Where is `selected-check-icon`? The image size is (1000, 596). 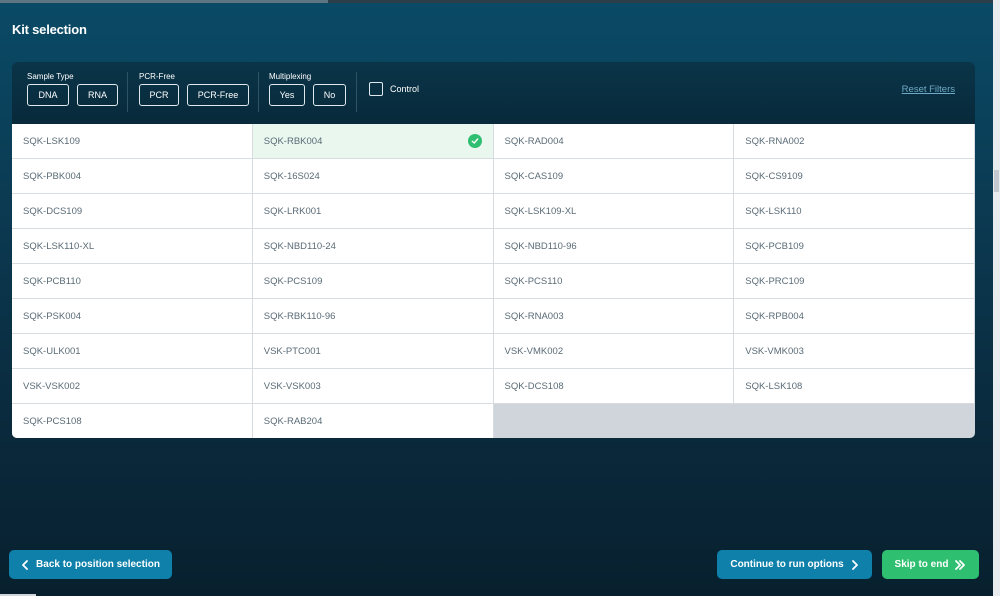 selected-check-icon is located at coordinates (474, 141).